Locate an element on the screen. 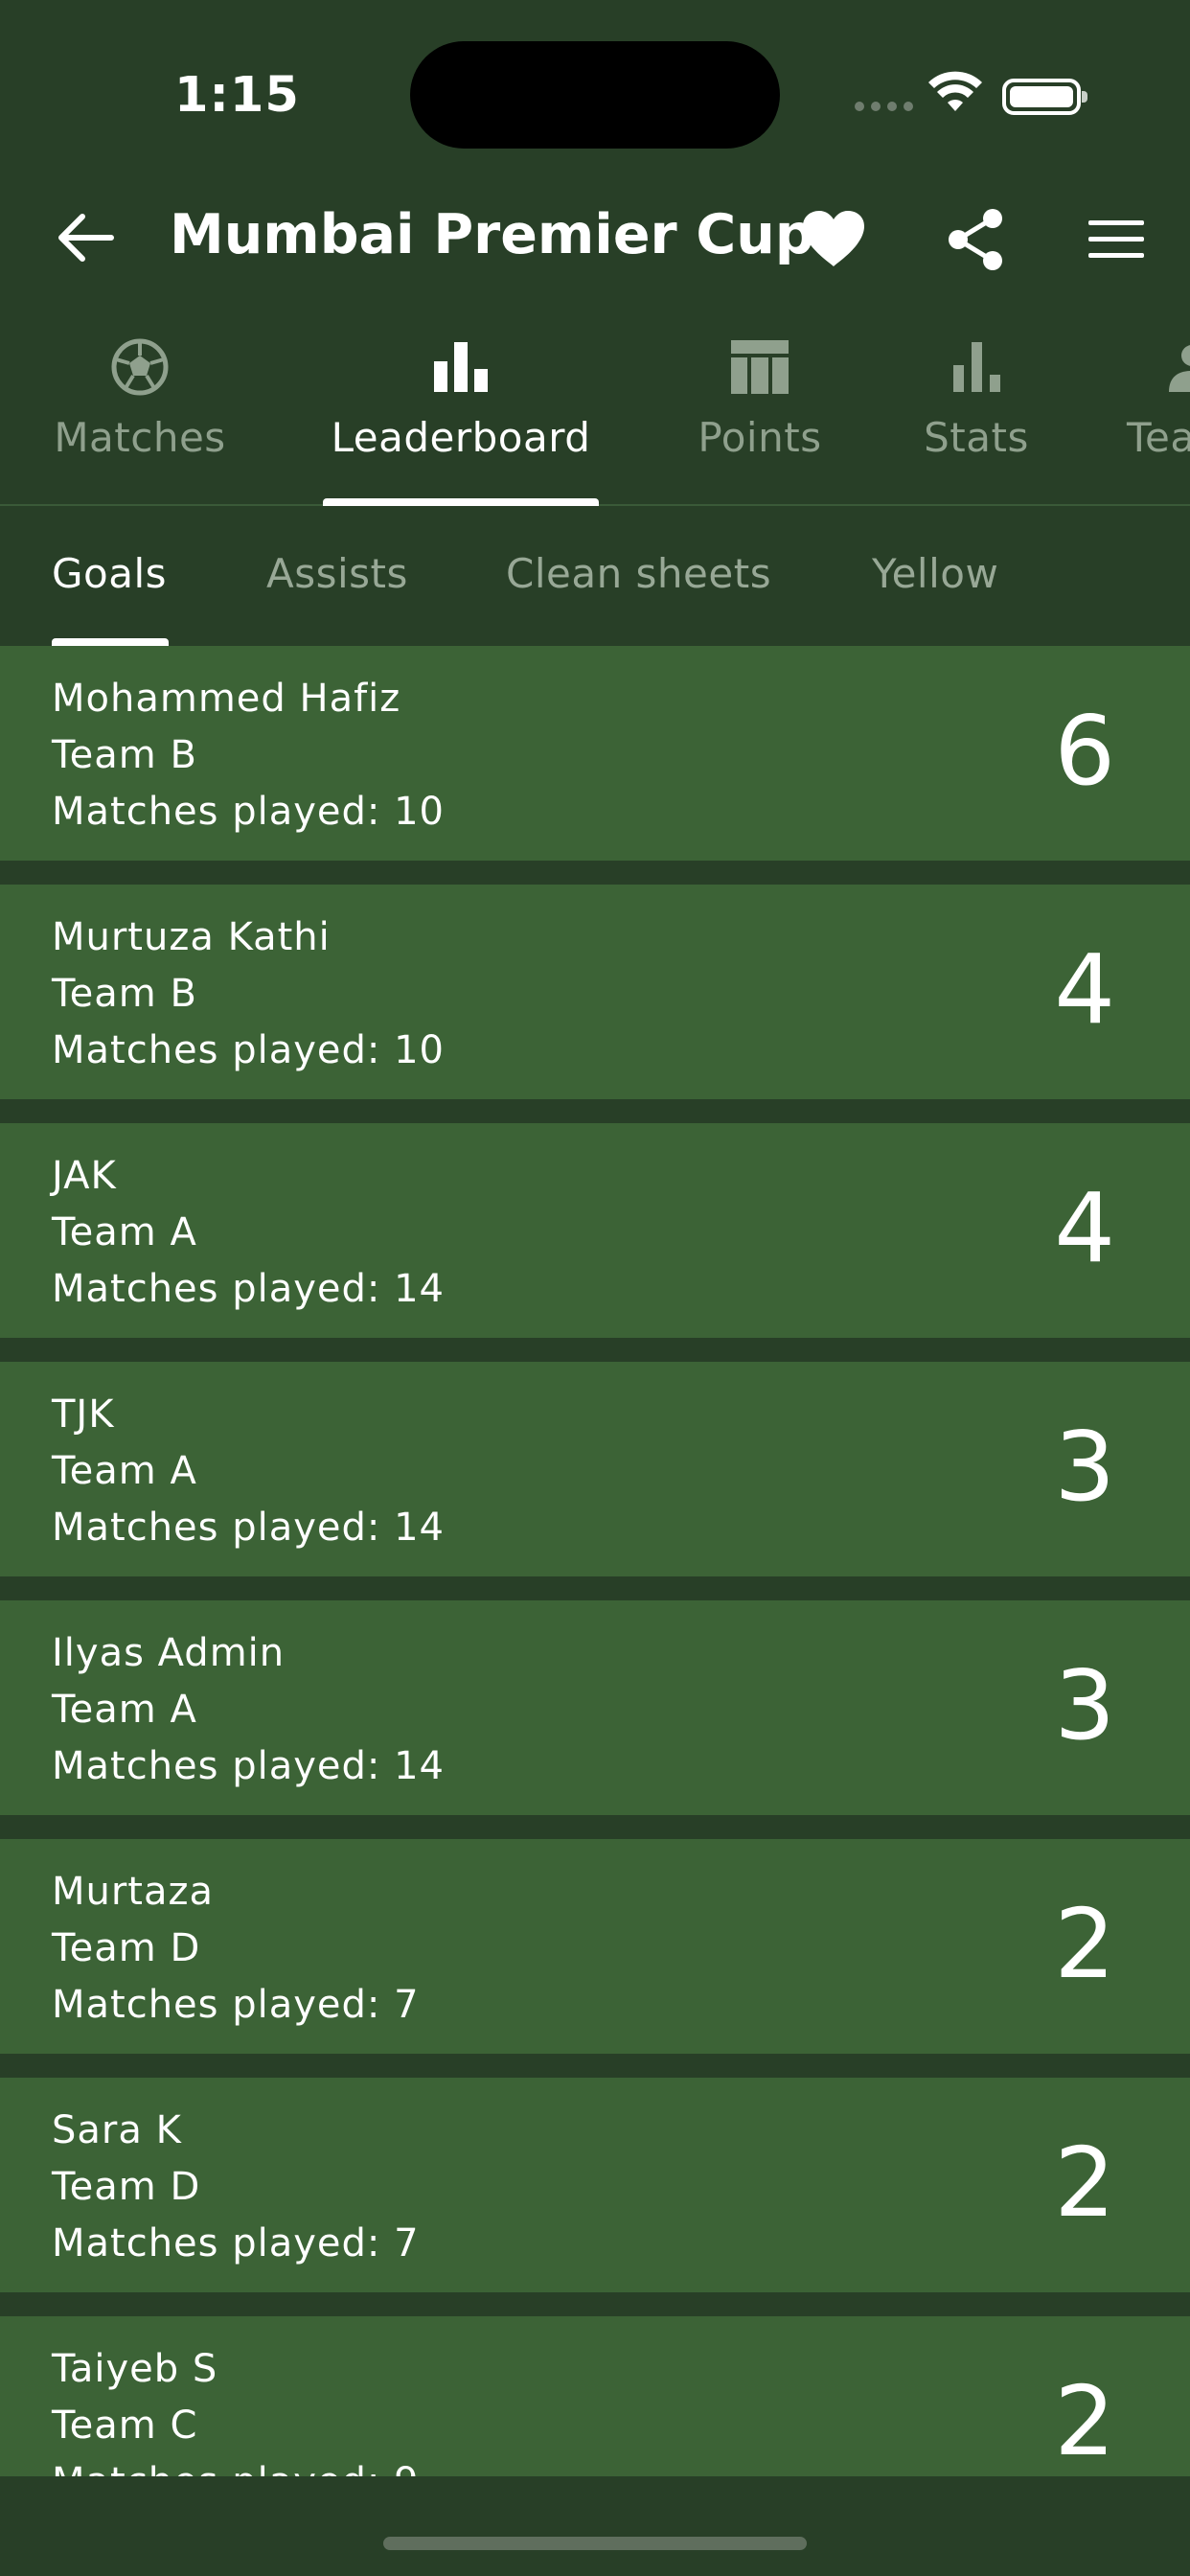  subtab-yellow: Yellow is located at coordinates (935, 573).